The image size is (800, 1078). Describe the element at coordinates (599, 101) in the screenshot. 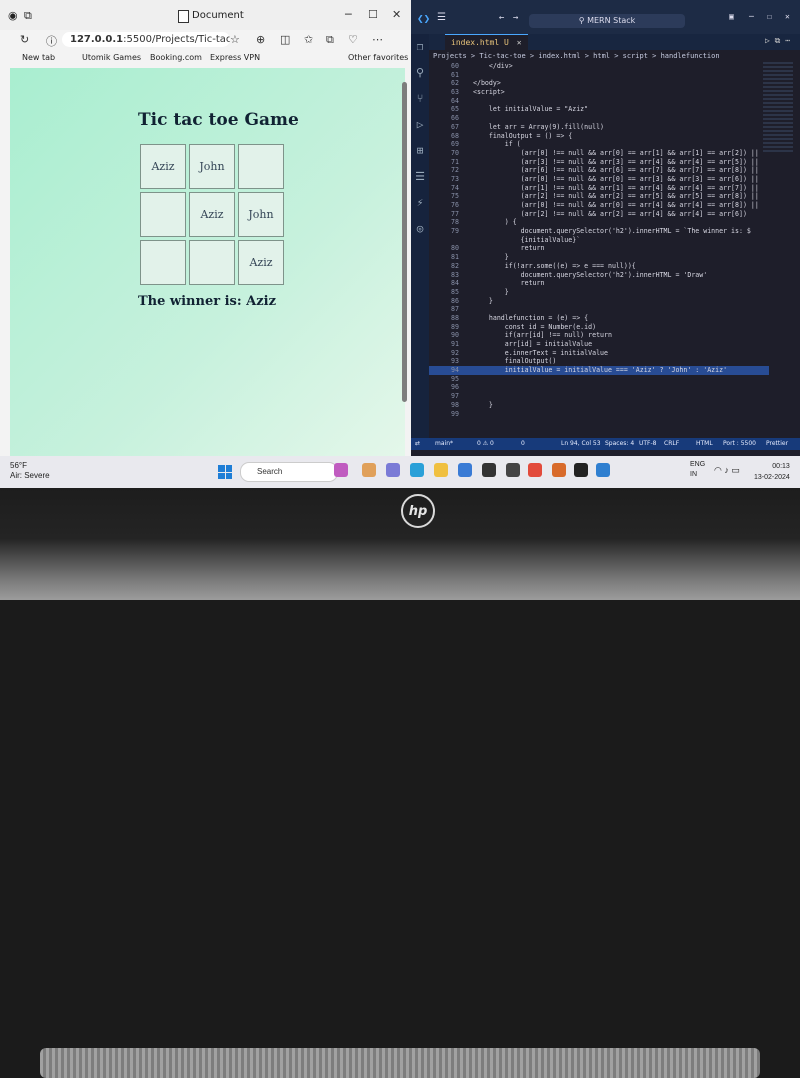

I see `code-line: 64` at that location.